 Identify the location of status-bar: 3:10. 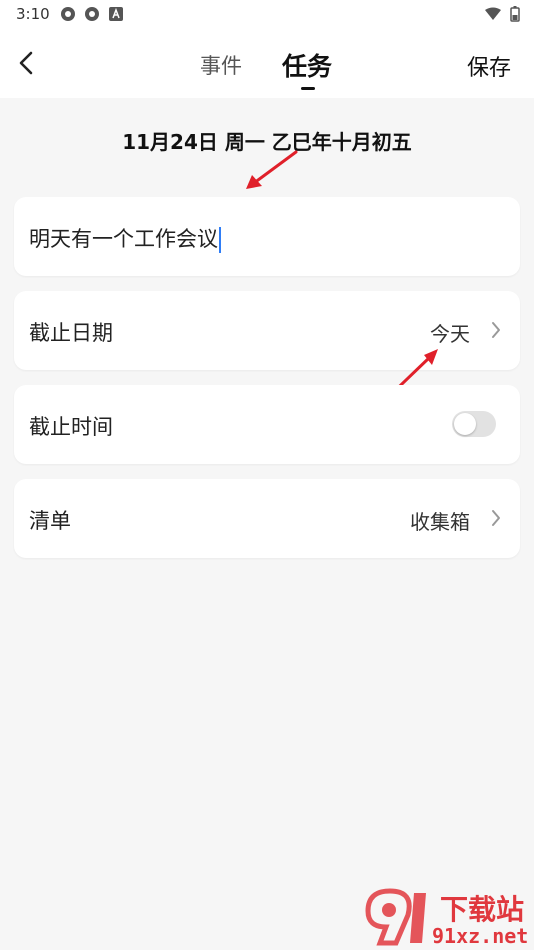
(267, 14).